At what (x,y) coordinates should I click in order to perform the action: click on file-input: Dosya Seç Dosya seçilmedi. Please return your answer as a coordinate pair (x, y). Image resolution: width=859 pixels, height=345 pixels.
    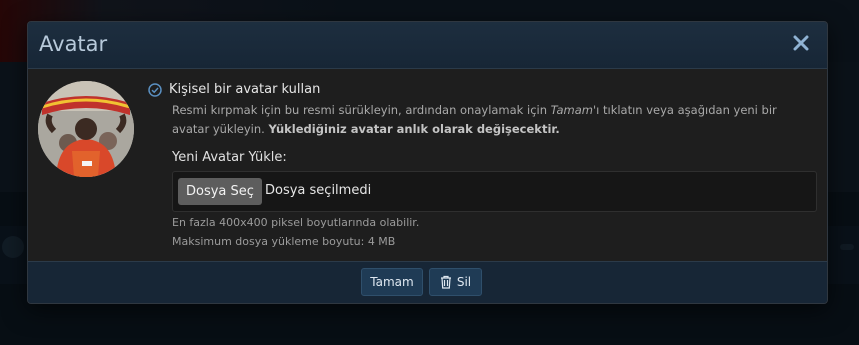
    Looking at the image, I should click on (494, 191).